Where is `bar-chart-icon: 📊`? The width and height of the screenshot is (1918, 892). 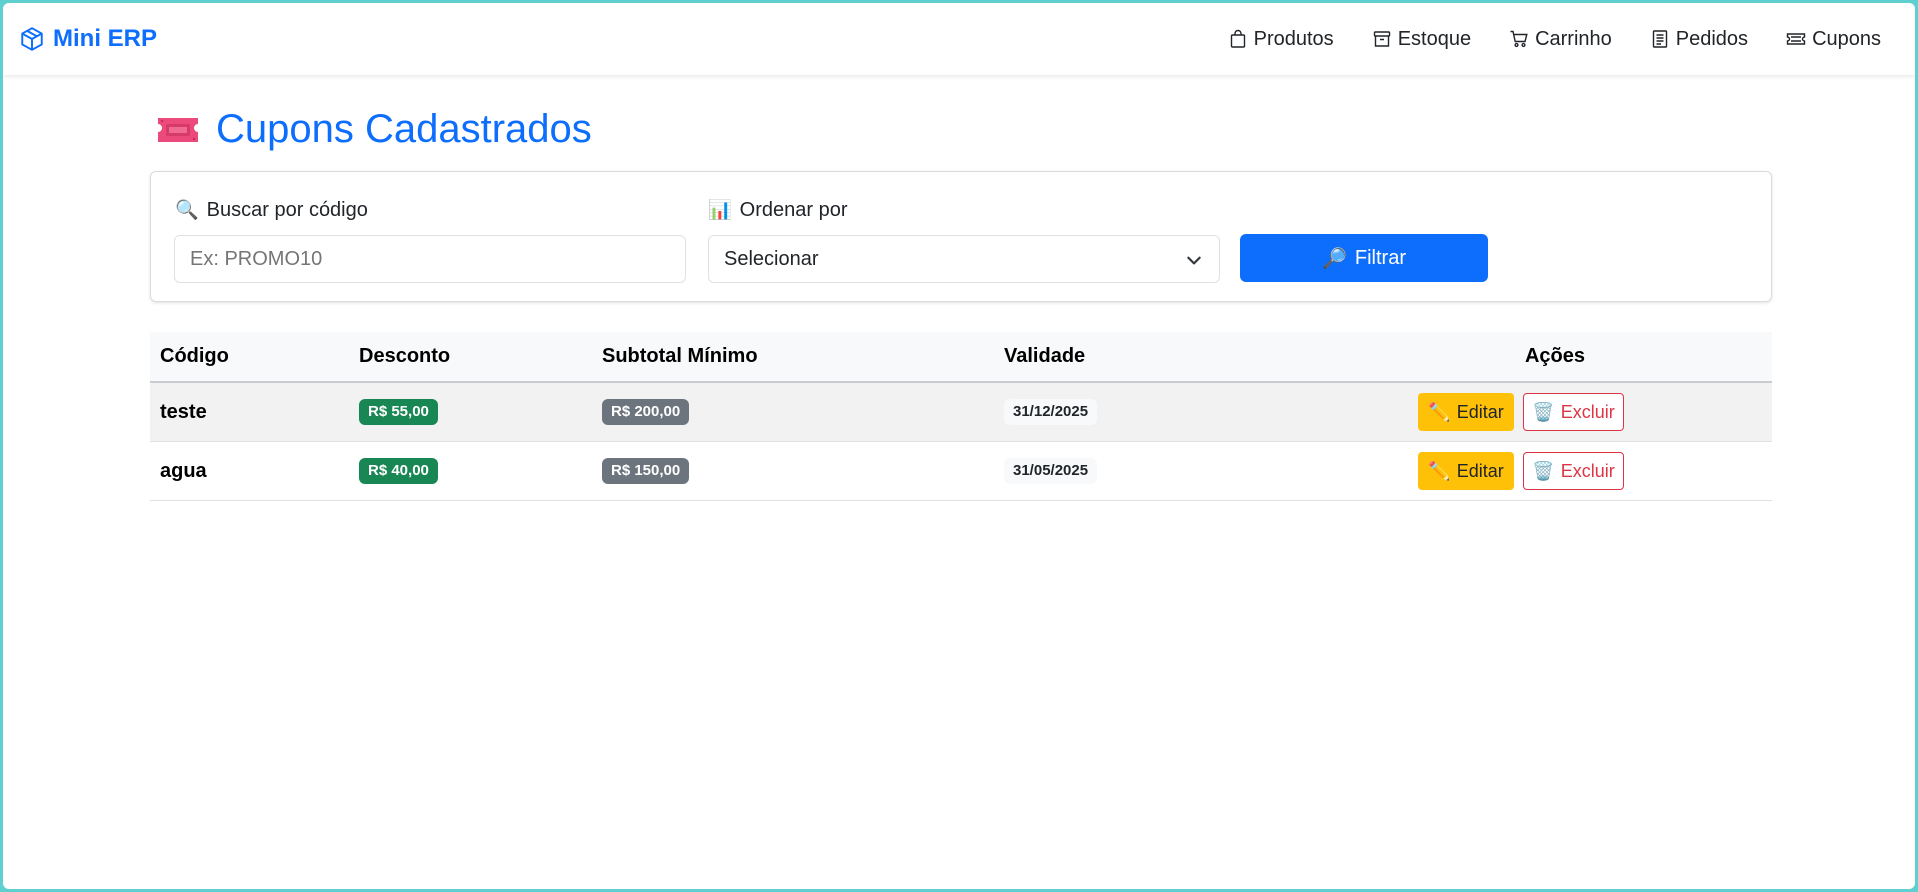
bar-chart-icon: 📊 is located at coordinates (720, 210).